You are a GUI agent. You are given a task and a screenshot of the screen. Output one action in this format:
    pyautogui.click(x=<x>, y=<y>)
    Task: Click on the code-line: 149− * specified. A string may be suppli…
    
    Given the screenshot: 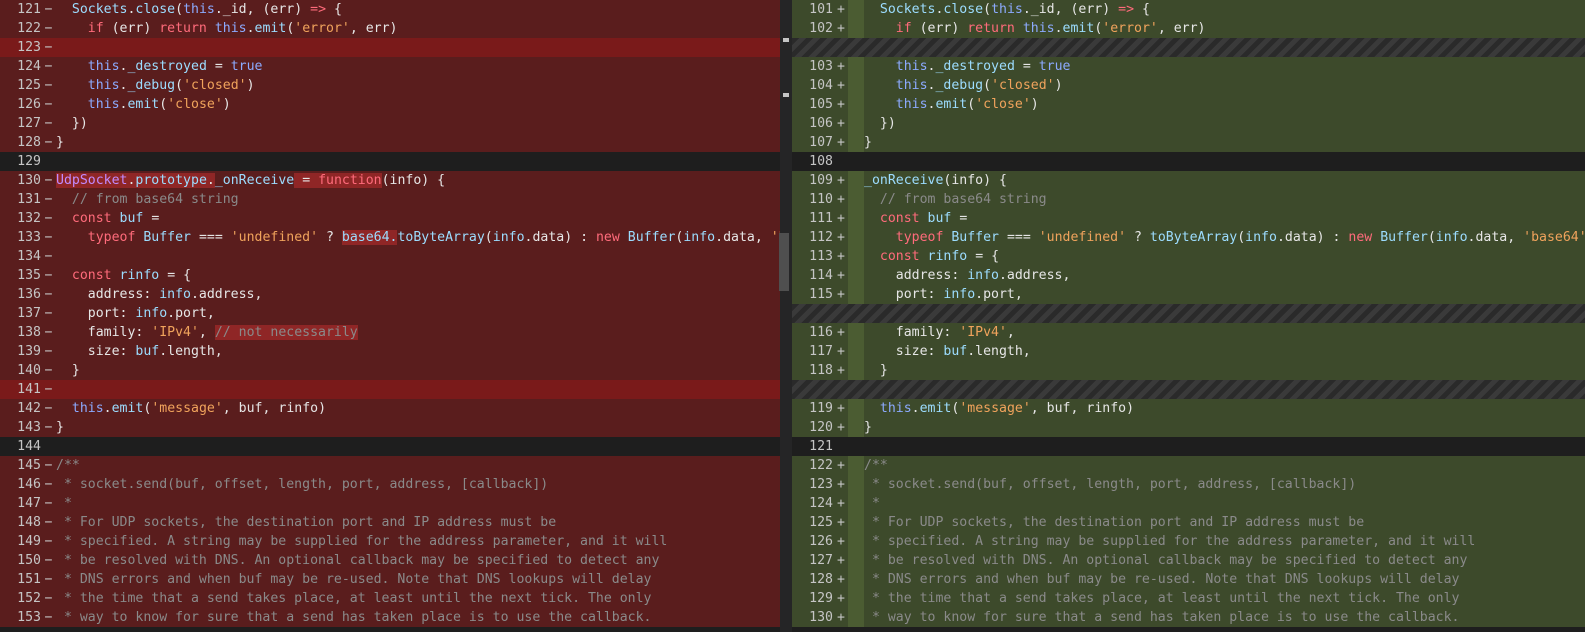 What is the action you would take?
    pyautogui.click(x=390, y=541)
    